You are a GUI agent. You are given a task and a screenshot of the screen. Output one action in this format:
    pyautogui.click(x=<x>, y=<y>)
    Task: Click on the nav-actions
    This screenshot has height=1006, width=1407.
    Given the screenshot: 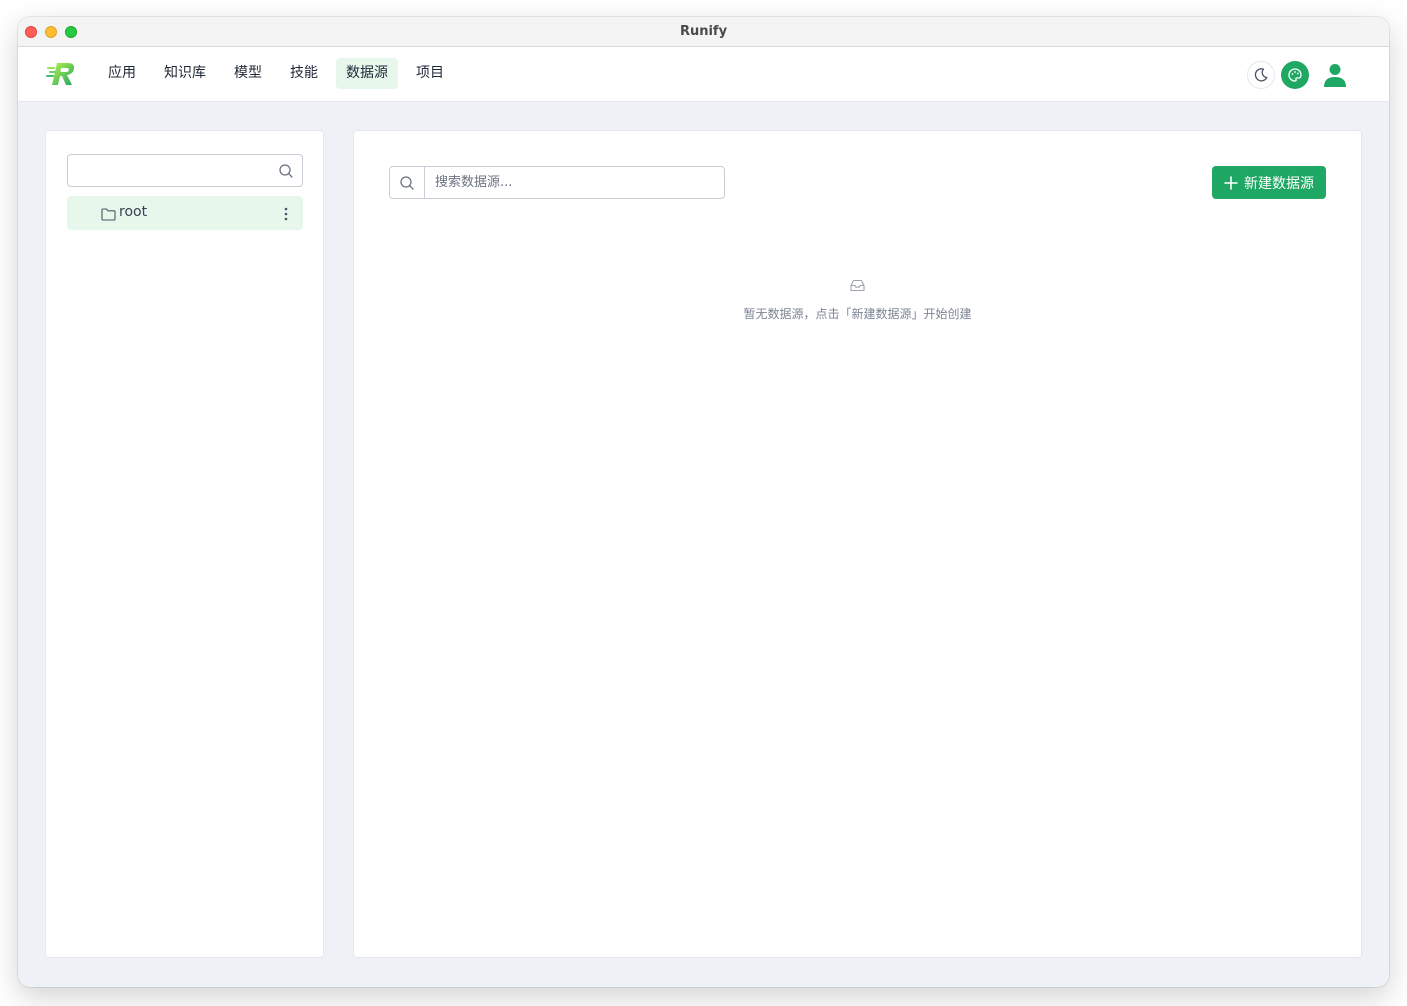 What is the action you would take?
    pyautogui.click(x=1299, y=75)
    